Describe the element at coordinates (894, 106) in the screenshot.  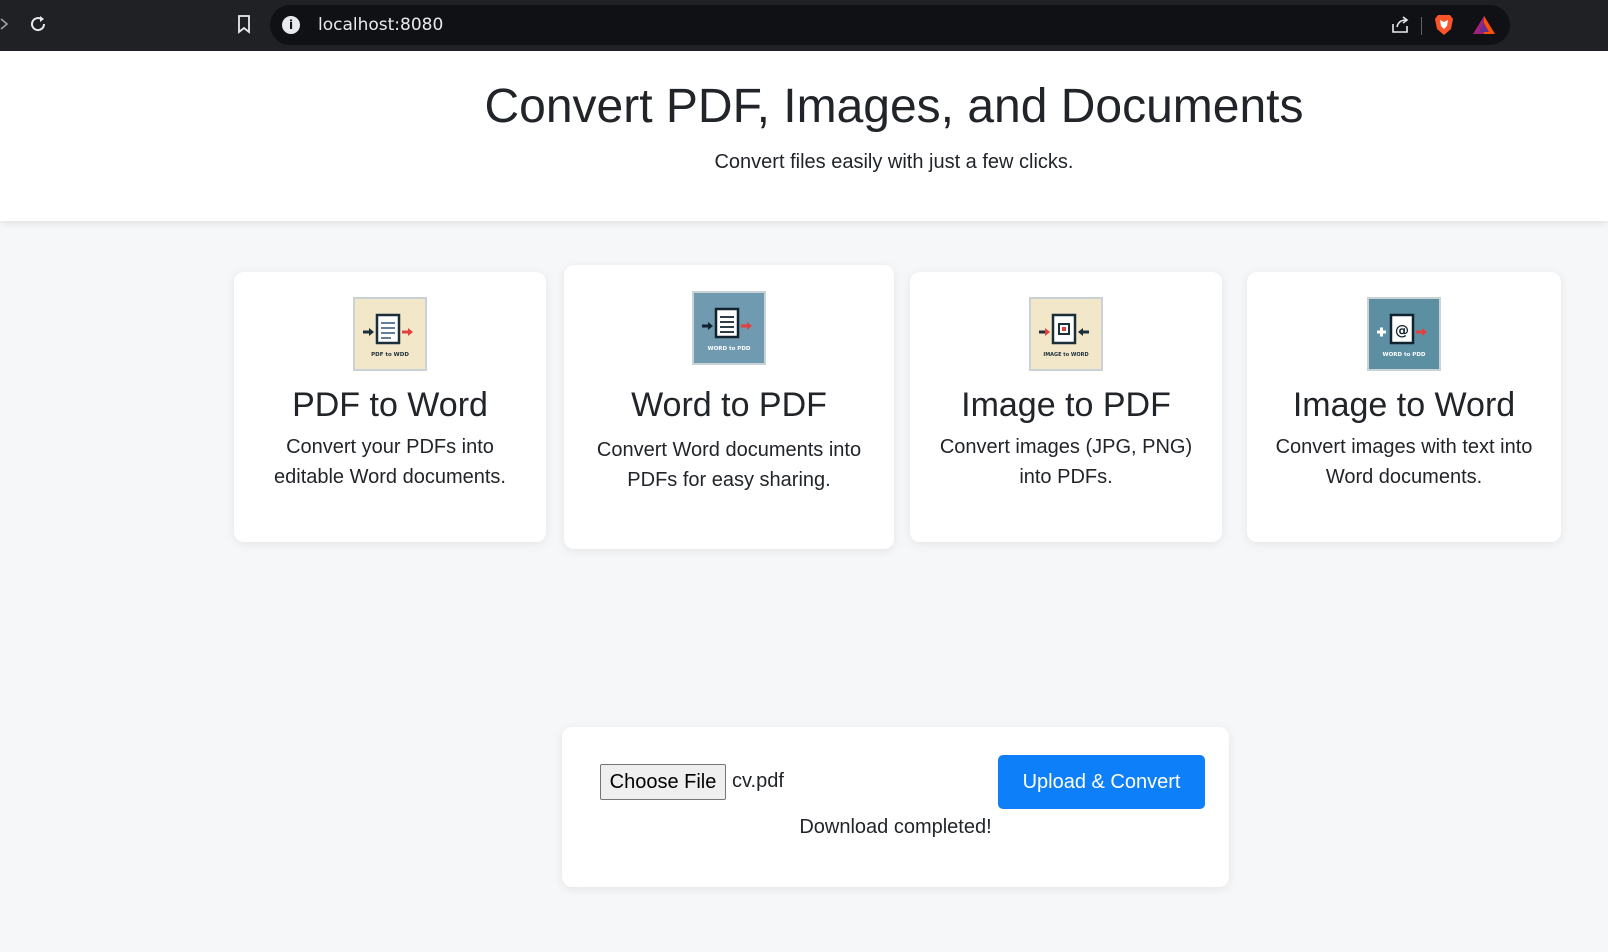
I see `page-title: Convert PDF, Images, and Documents` at that location.